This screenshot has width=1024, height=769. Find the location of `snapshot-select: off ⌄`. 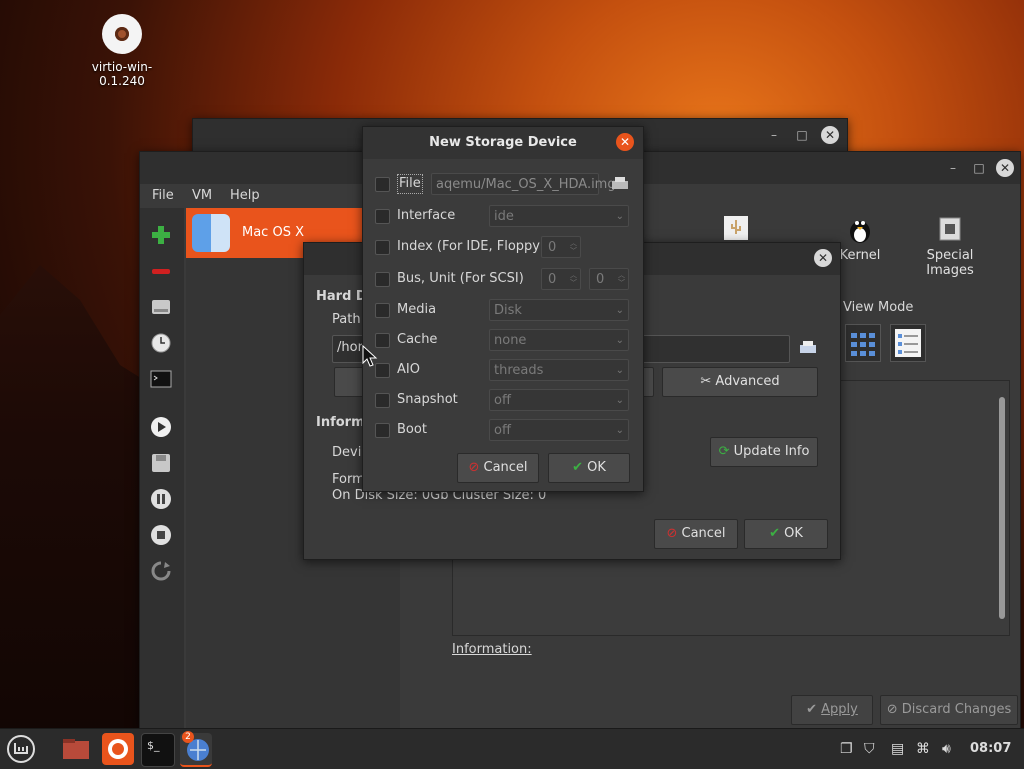

snapshot-select: off ⌄ is located at coordinates (559, 400).